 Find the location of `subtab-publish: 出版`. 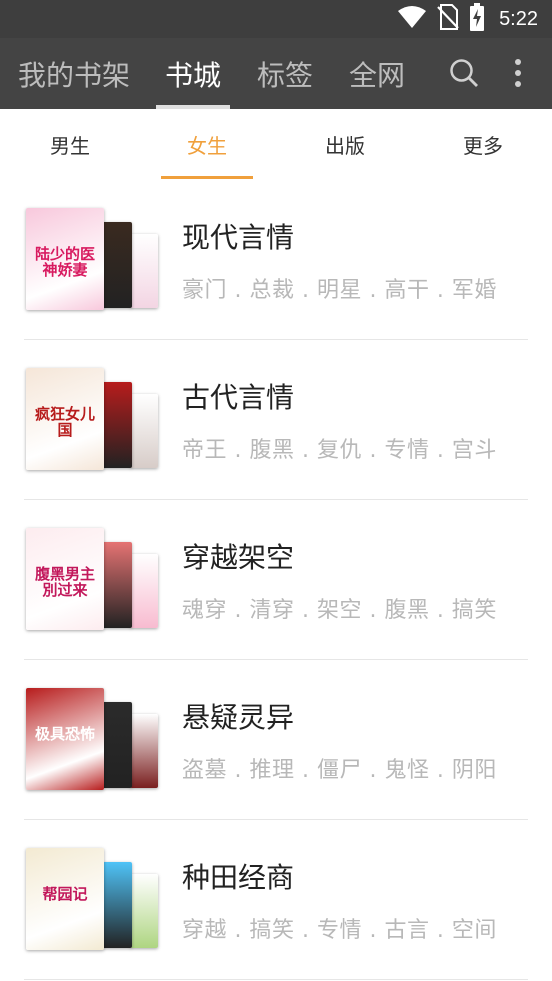

subtab-publish: 出版 is located at coordinates (345, 144).